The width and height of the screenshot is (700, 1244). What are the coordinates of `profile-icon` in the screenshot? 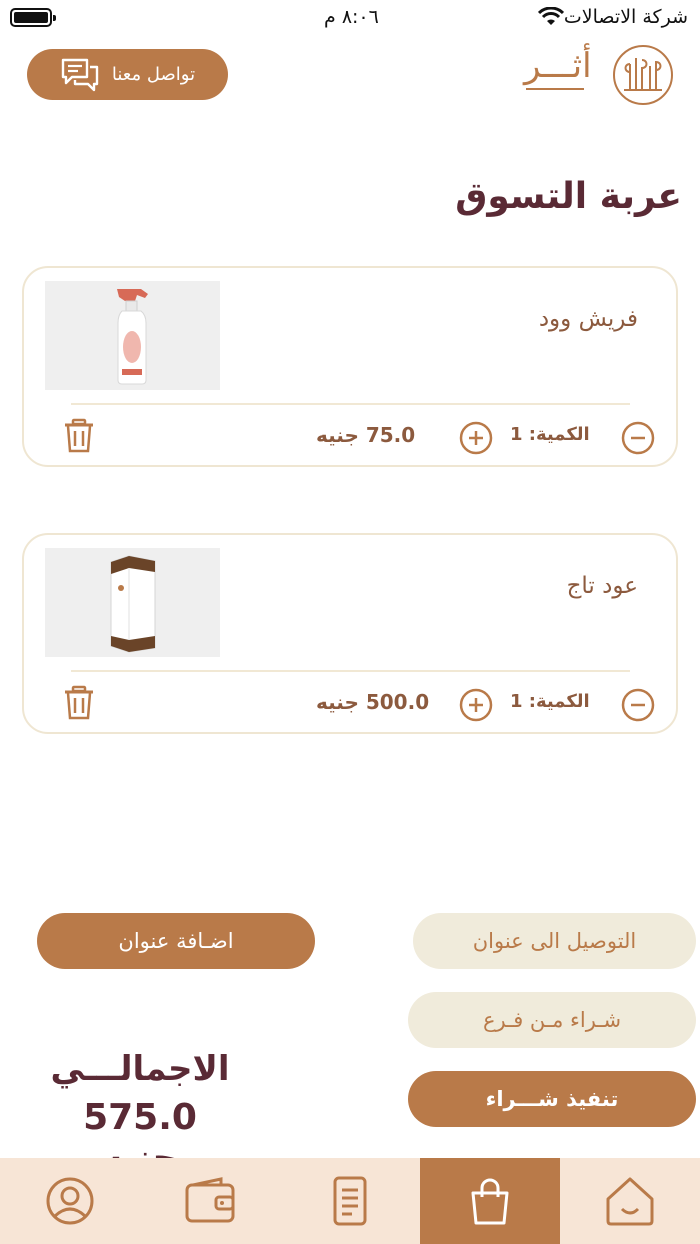 It's located at (70, 1201).